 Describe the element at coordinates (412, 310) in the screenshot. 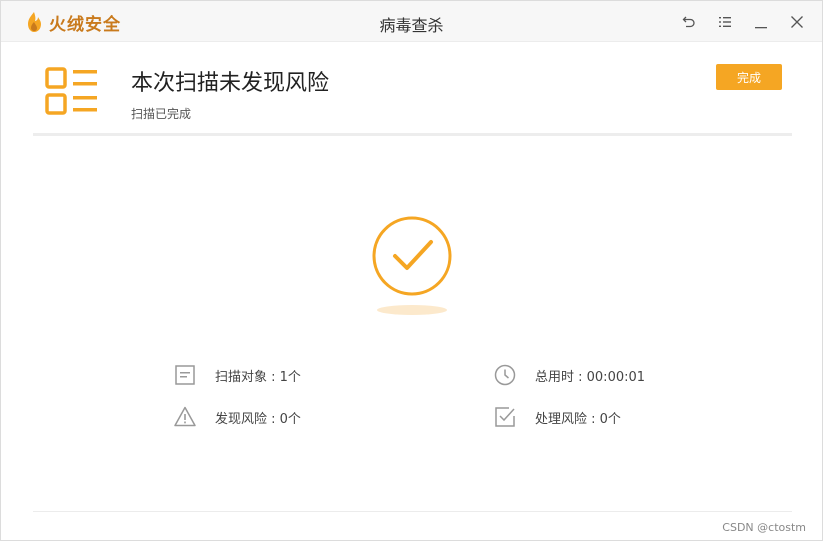

I see `check-shadow` at that location.